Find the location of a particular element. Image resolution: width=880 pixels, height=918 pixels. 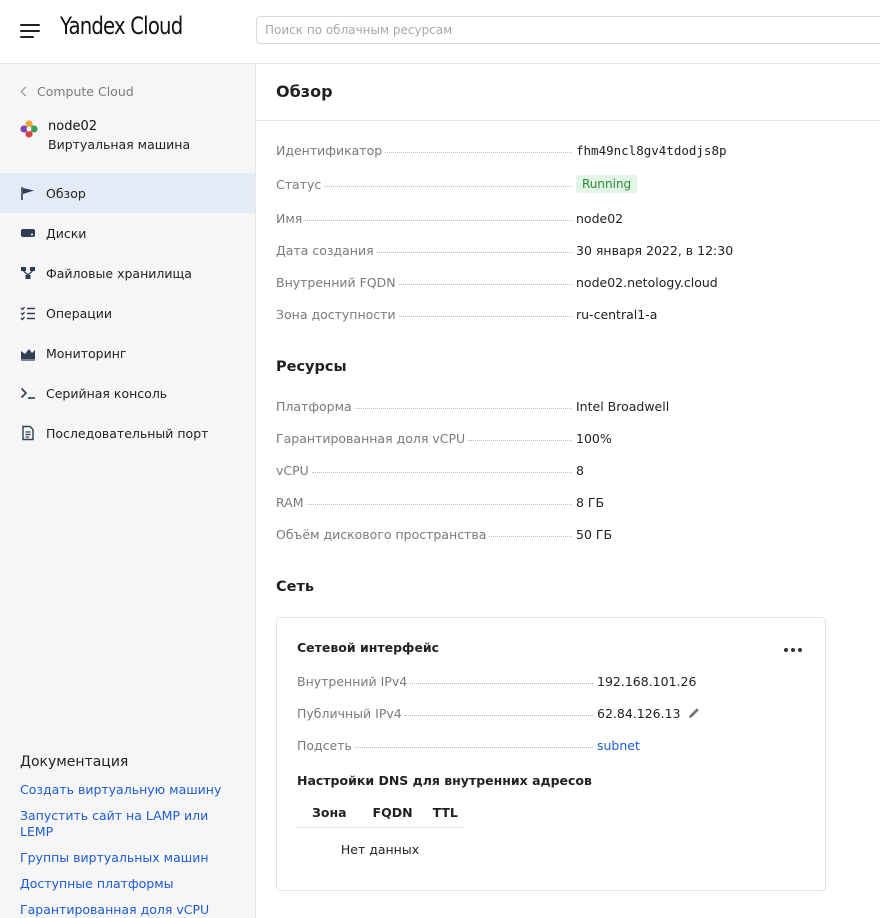

operations-list-icon is located at coordinates (27, 313).